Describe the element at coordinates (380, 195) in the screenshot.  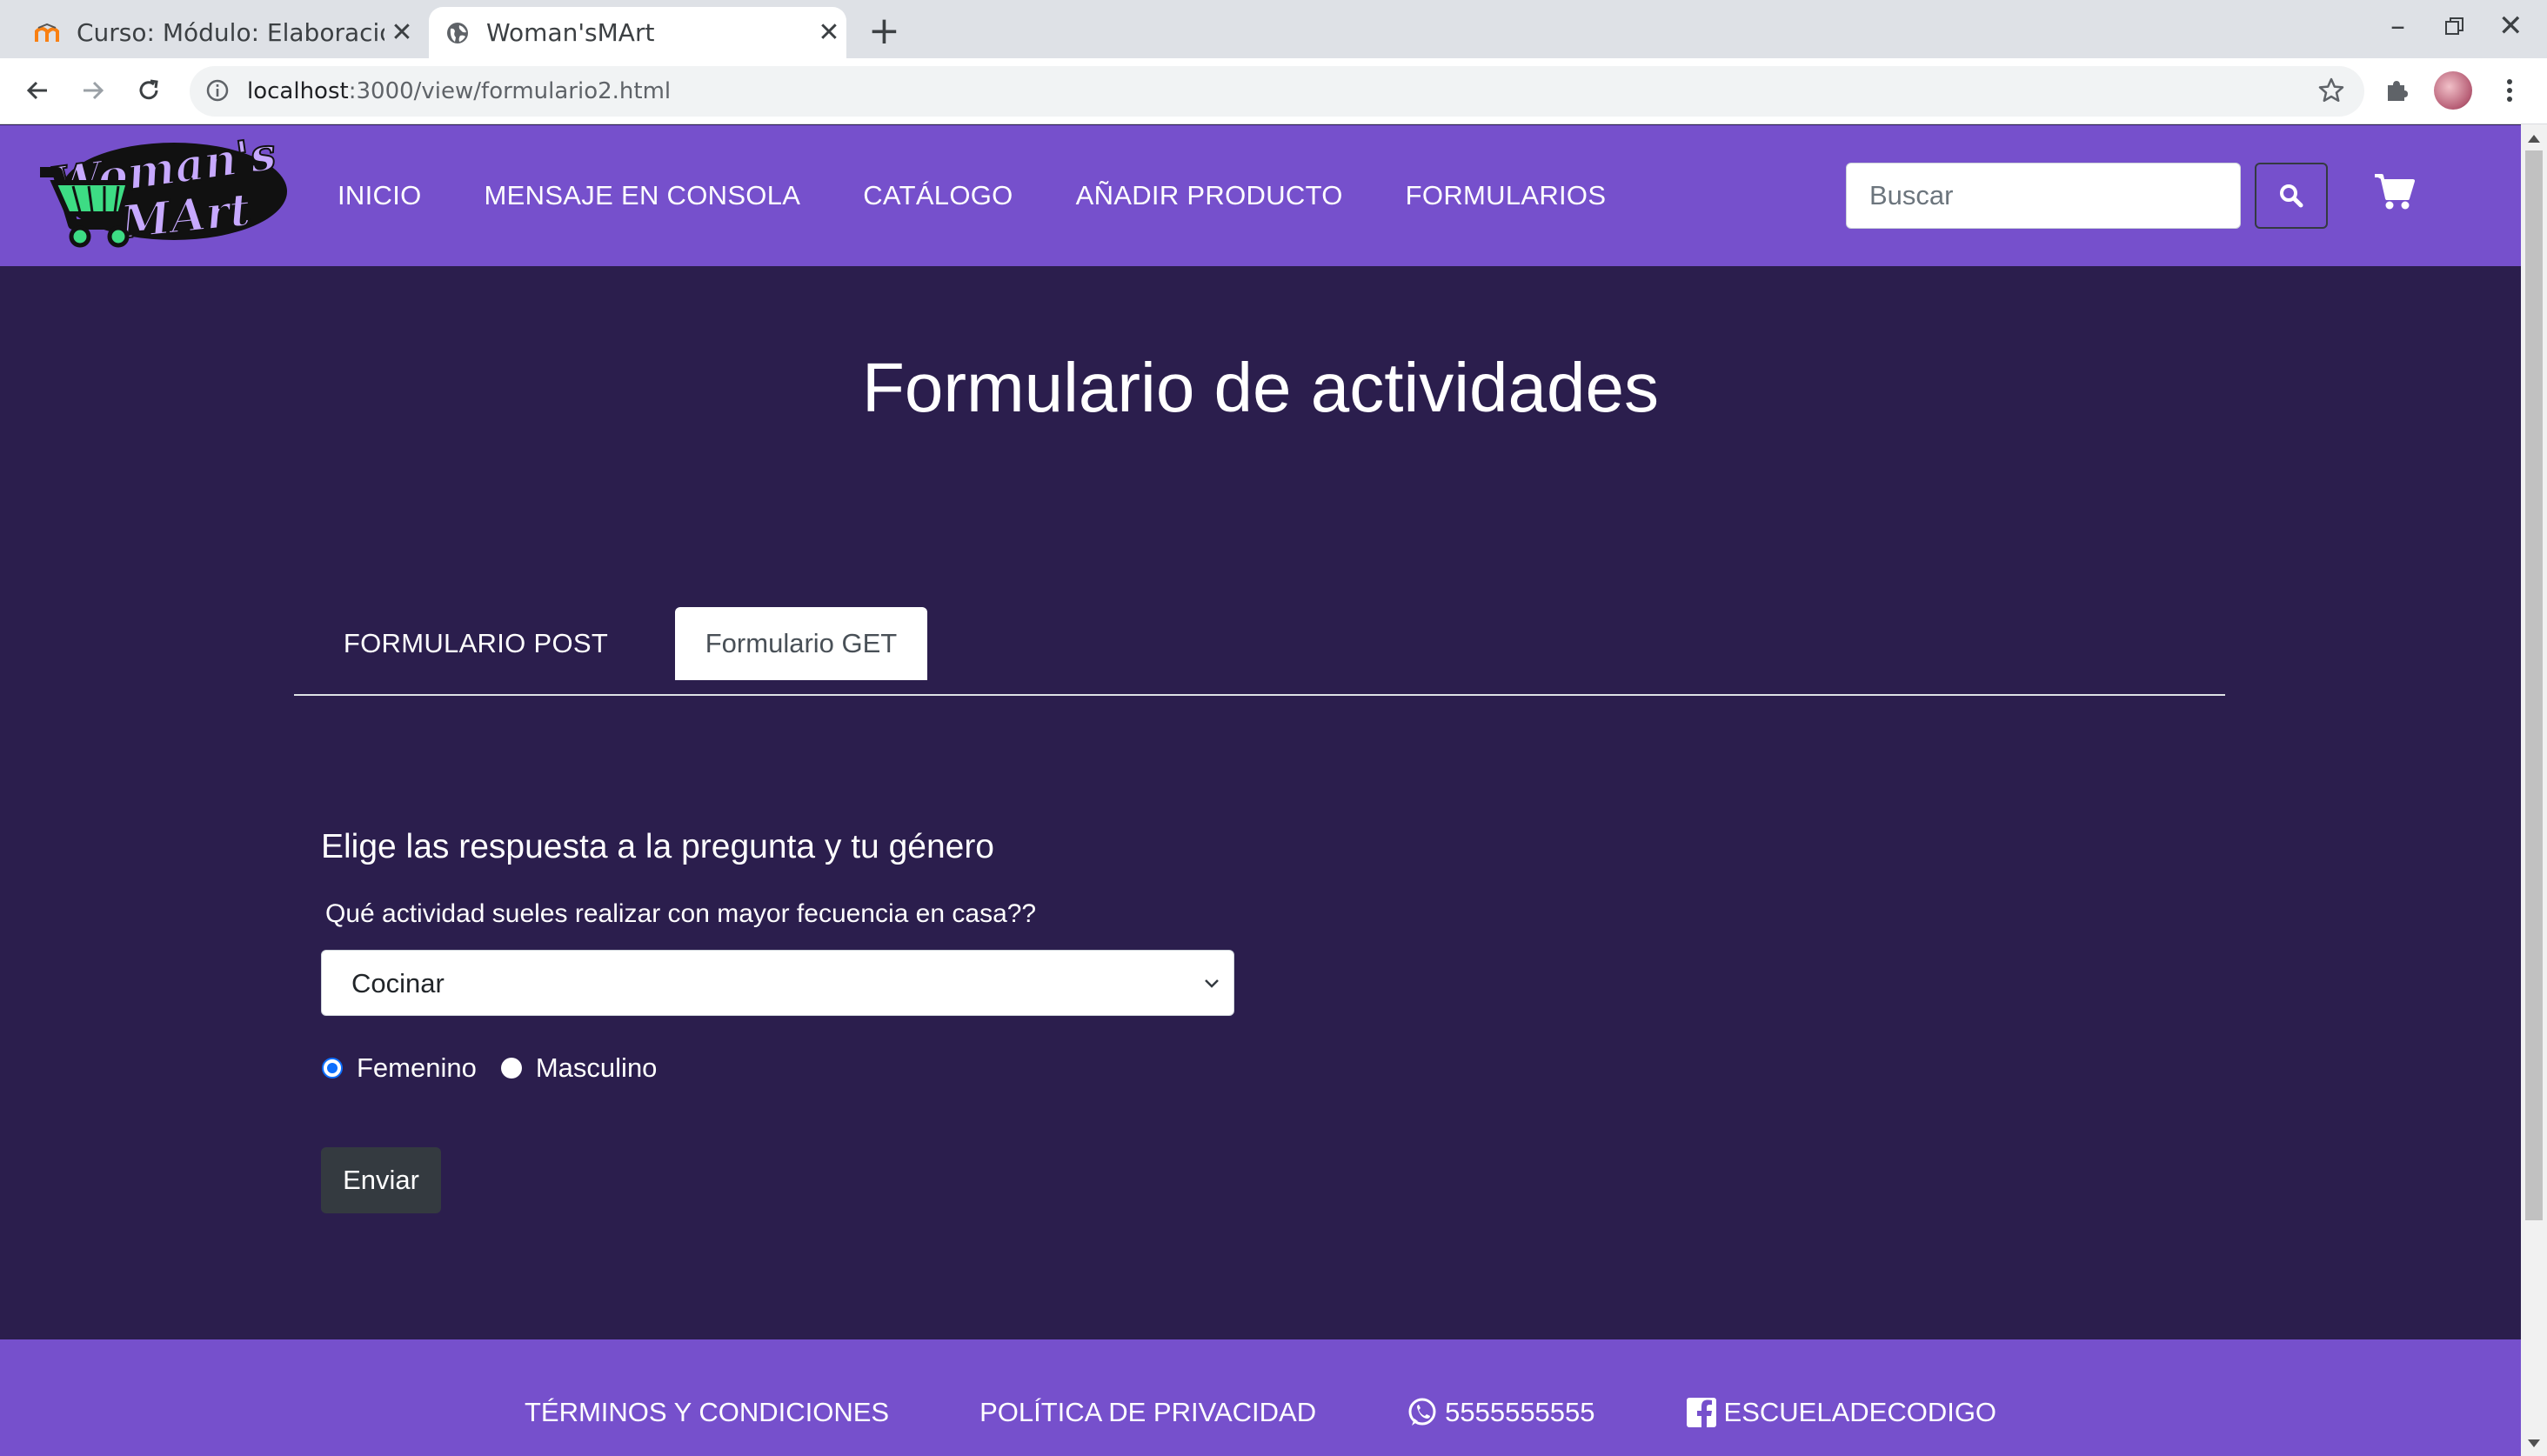
I see `nav-inicio: INICIO` at that location.